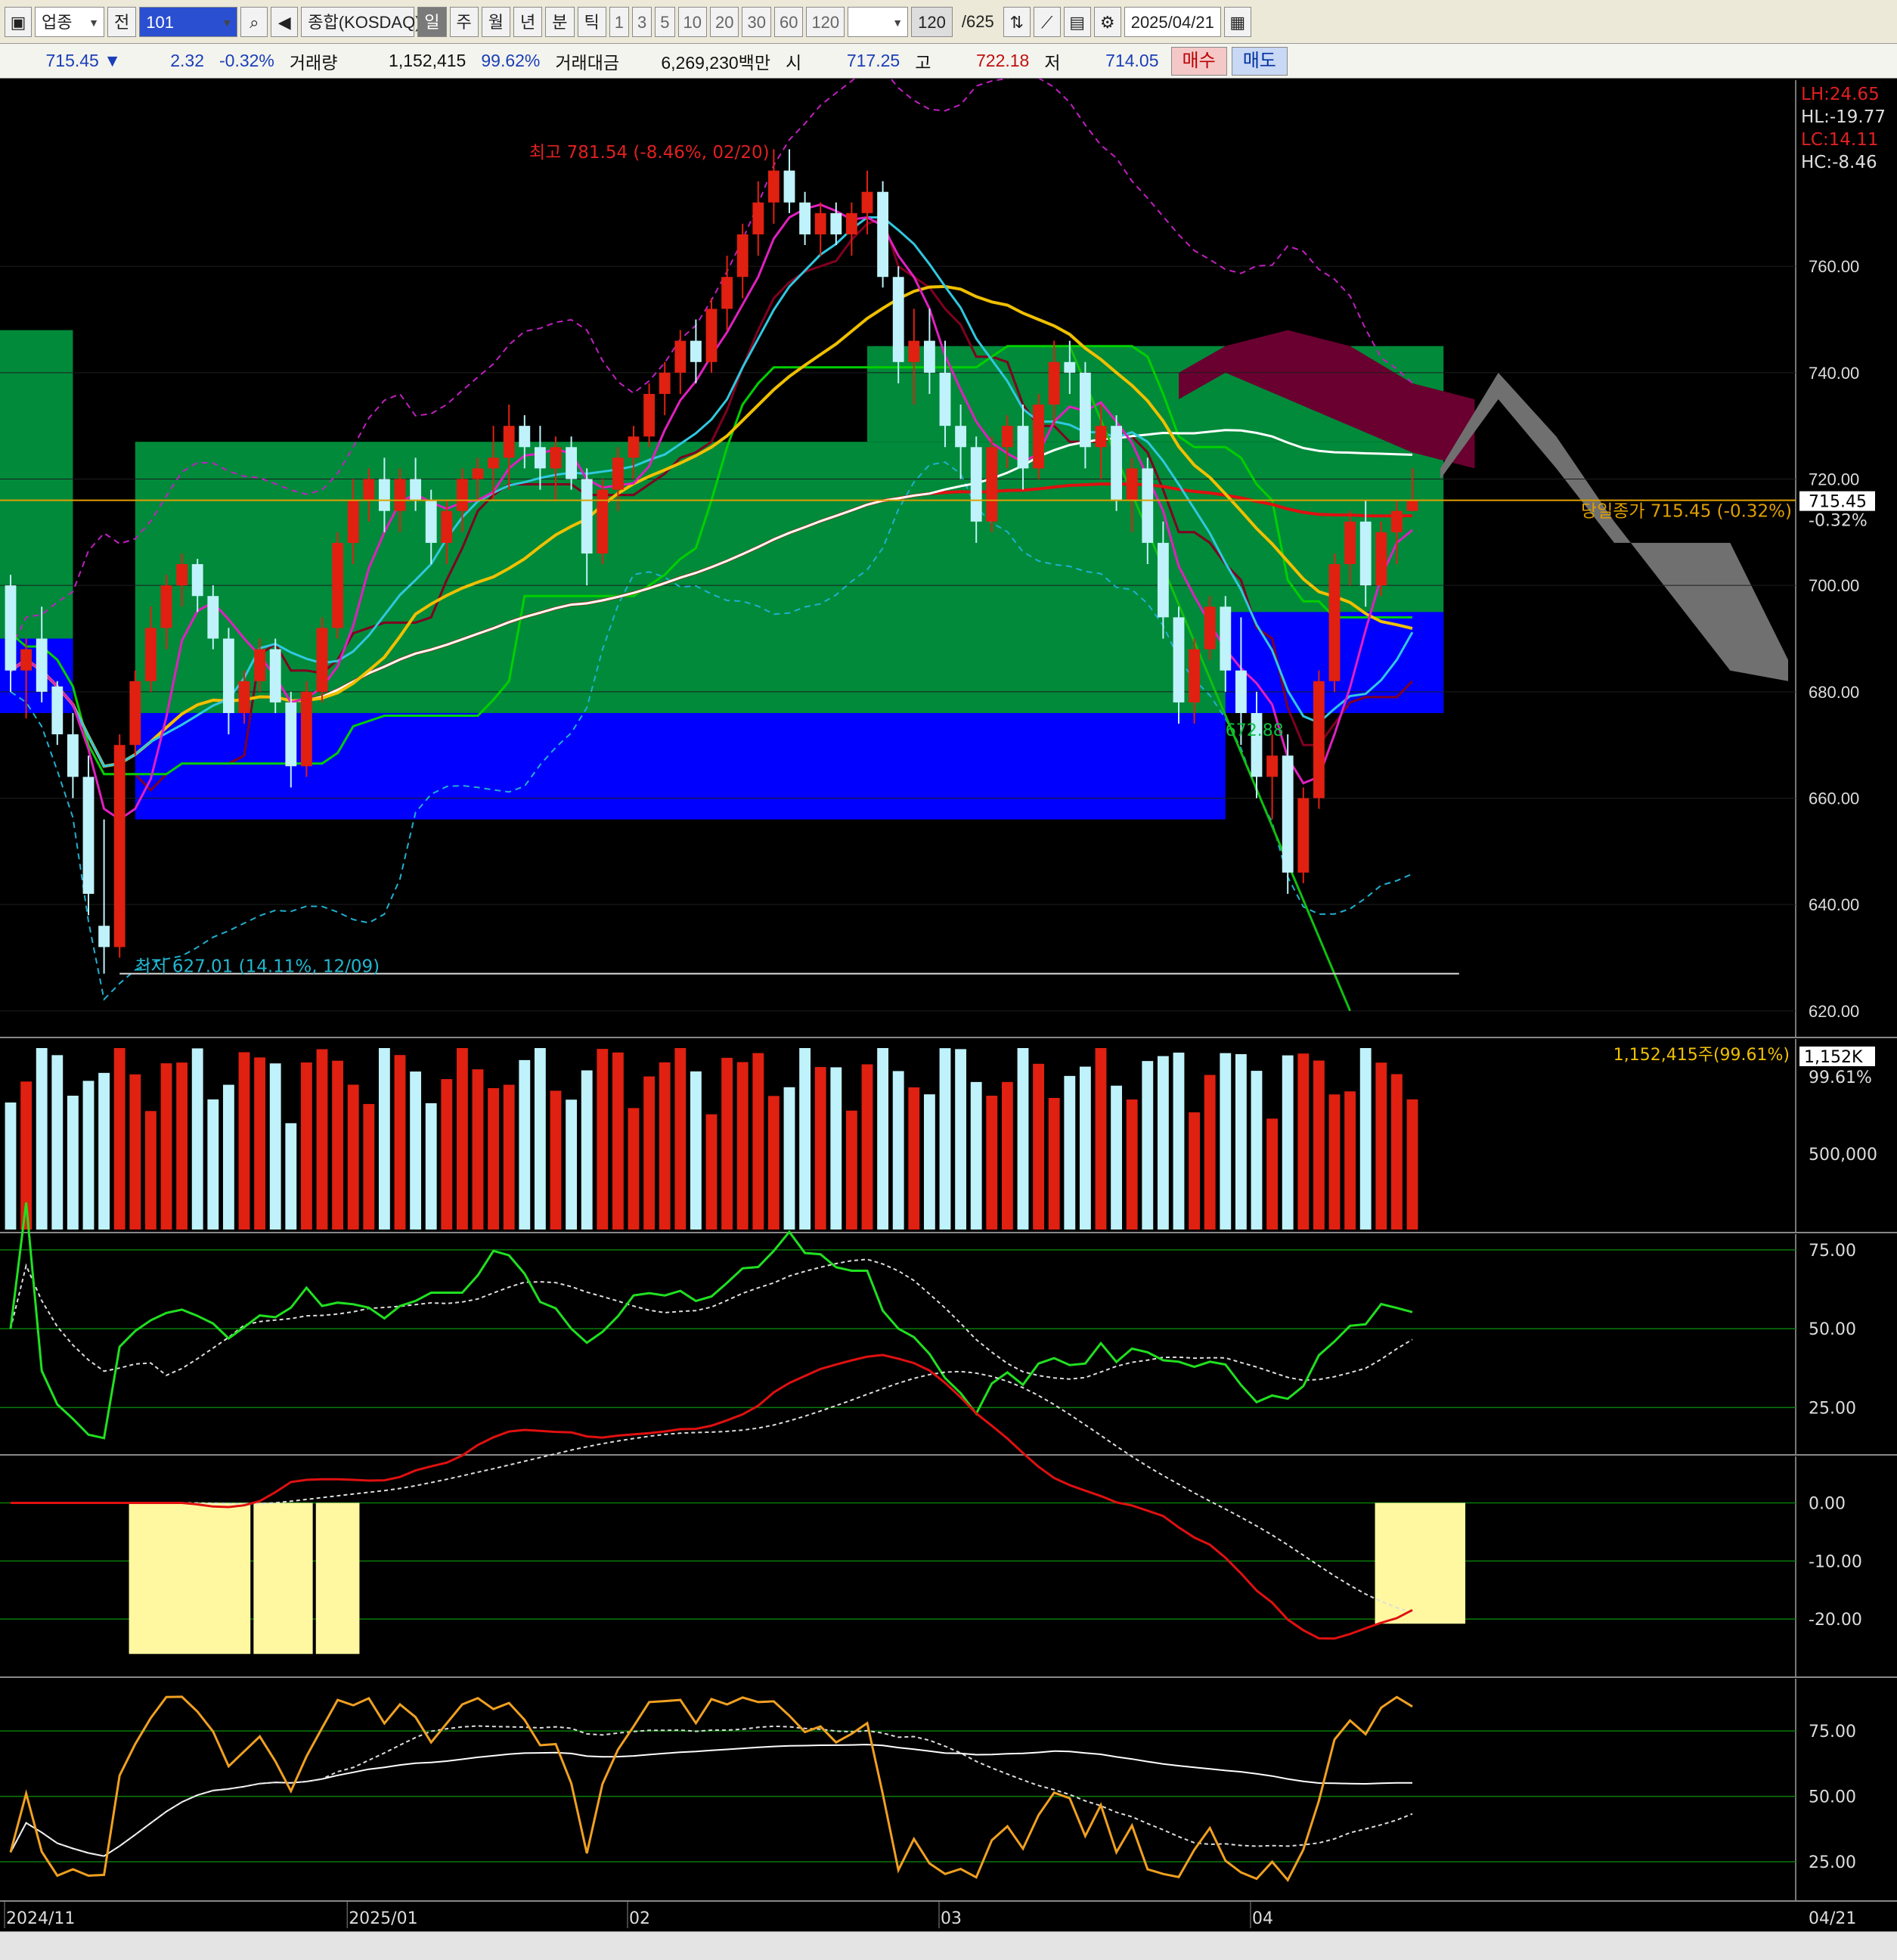  What do you see at coordinates (1172, 22) in the screenshot?
I see `date-field: 2025/04/21` at bounding box center [1172, 22].